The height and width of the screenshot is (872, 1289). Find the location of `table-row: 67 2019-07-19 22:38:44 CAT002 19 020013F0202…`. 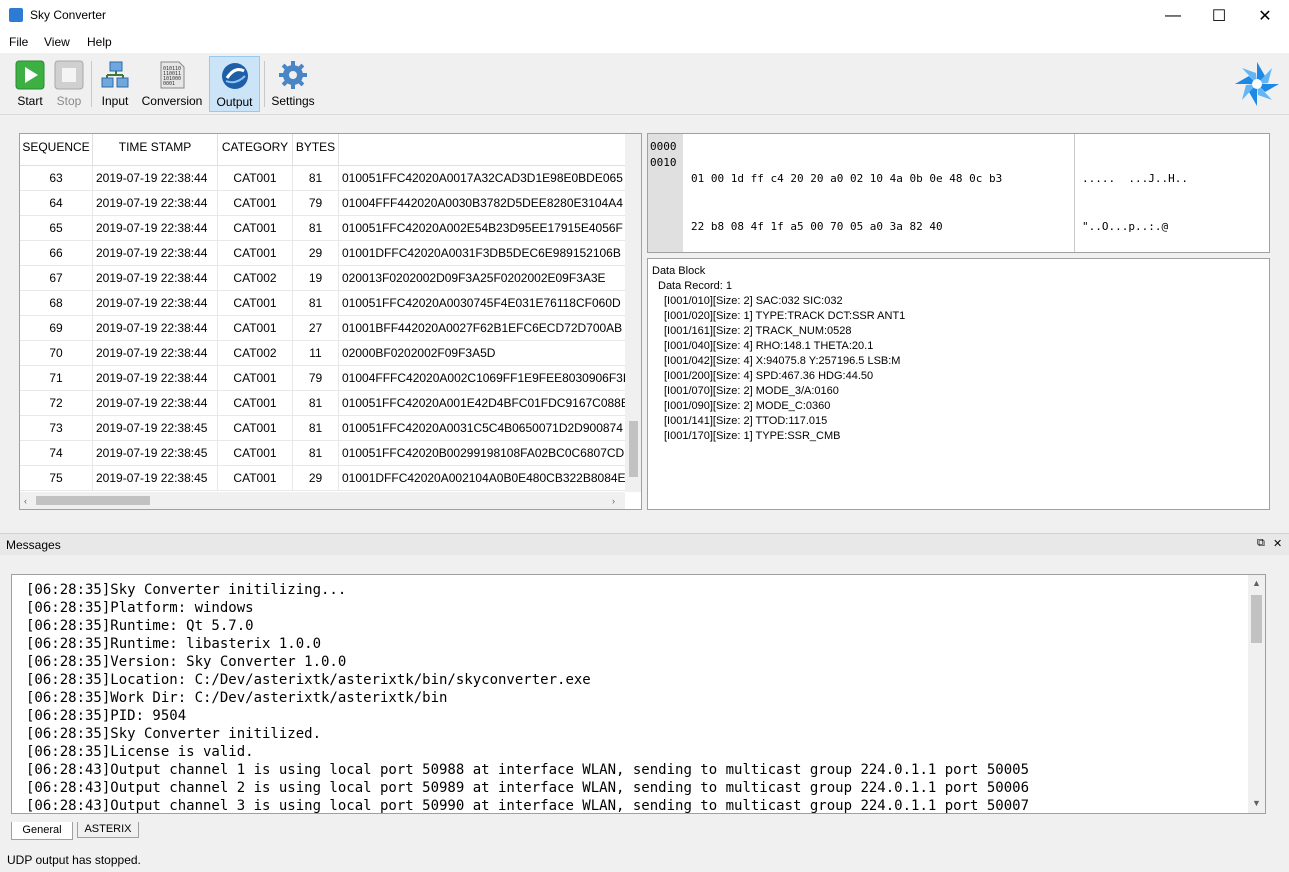

table-row: 67 2019-07-19 22:38:44 CAT002 19 020013F0202… is located at coordinates (322, 278).